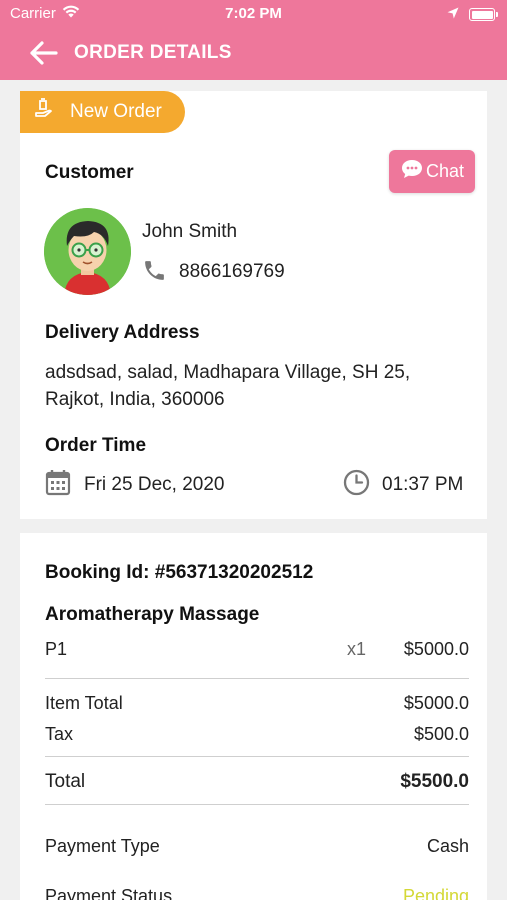  I want to click on calendar-icon, so click(58, 484).